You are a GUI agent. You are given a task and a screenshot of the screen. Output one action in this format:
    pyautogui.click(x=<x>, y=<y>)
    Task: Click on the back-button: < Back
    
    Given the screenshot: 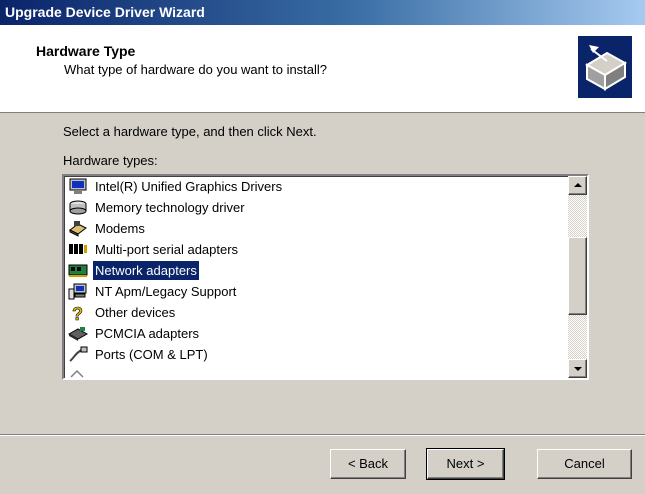 What is the action you would take?
    pyautogui.click(x=368, y=464)
    